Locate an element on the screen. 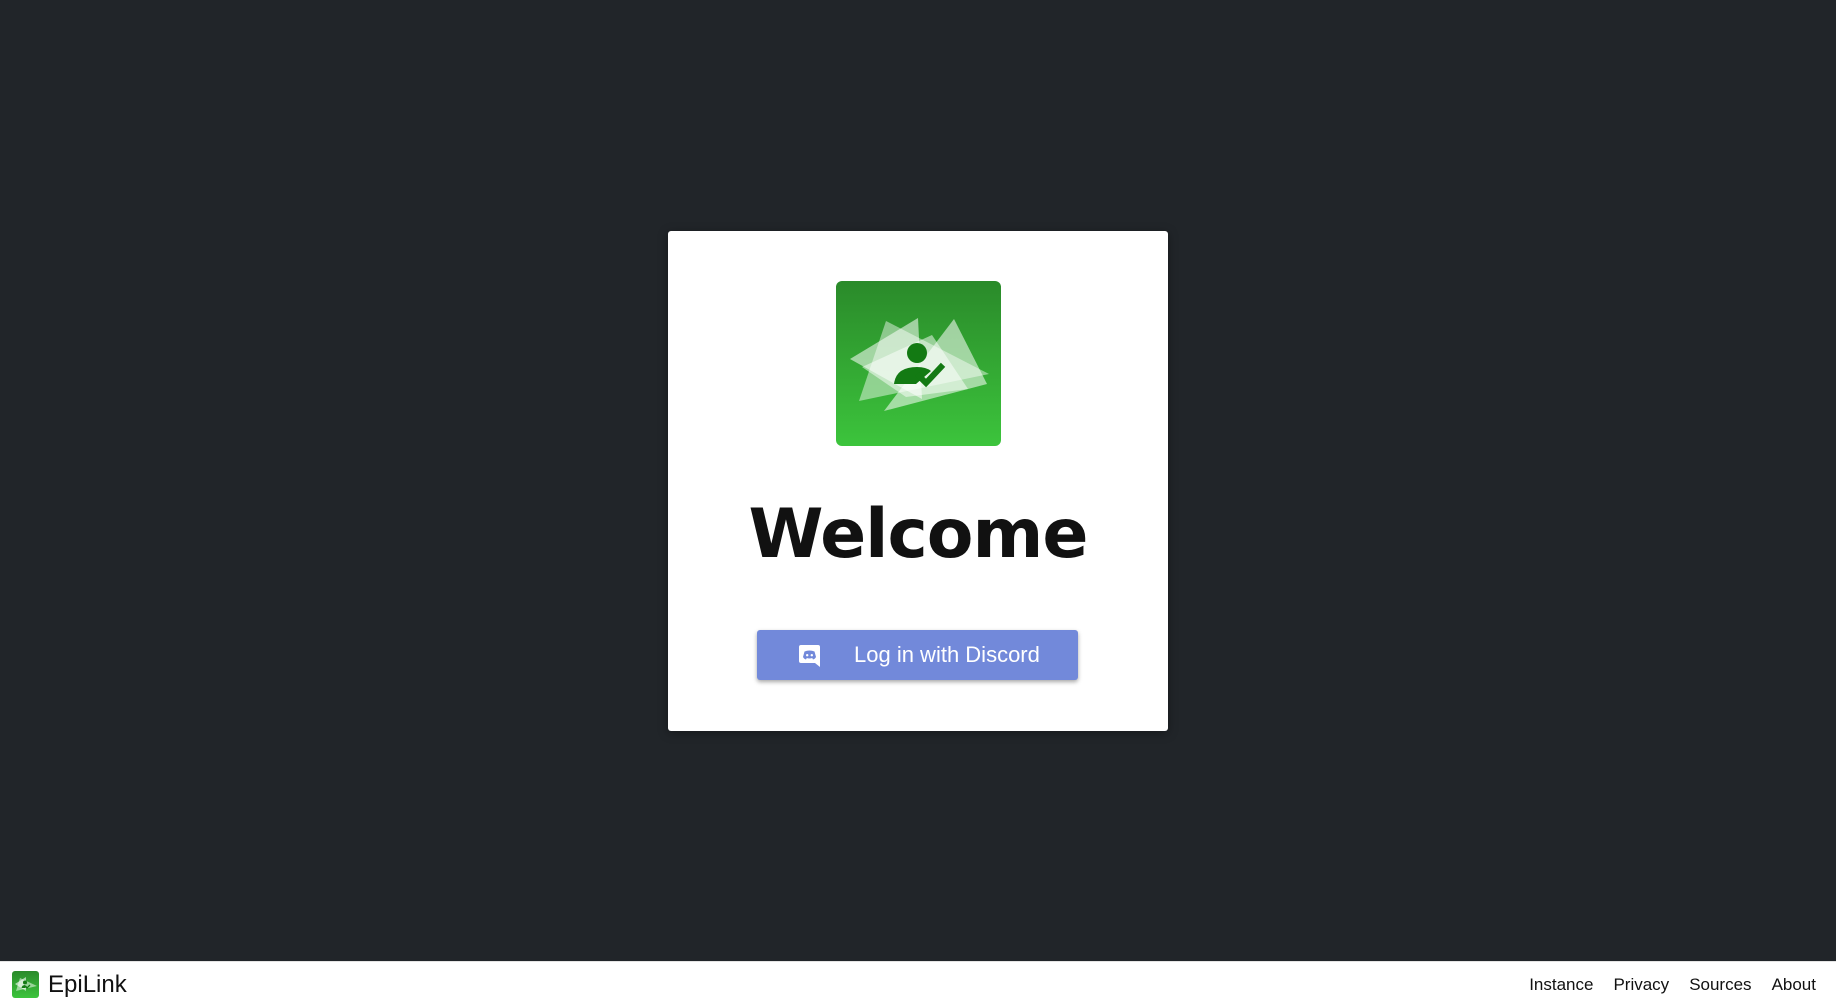  footer-link-instance: Instance is located at coordinates (1561, 985).